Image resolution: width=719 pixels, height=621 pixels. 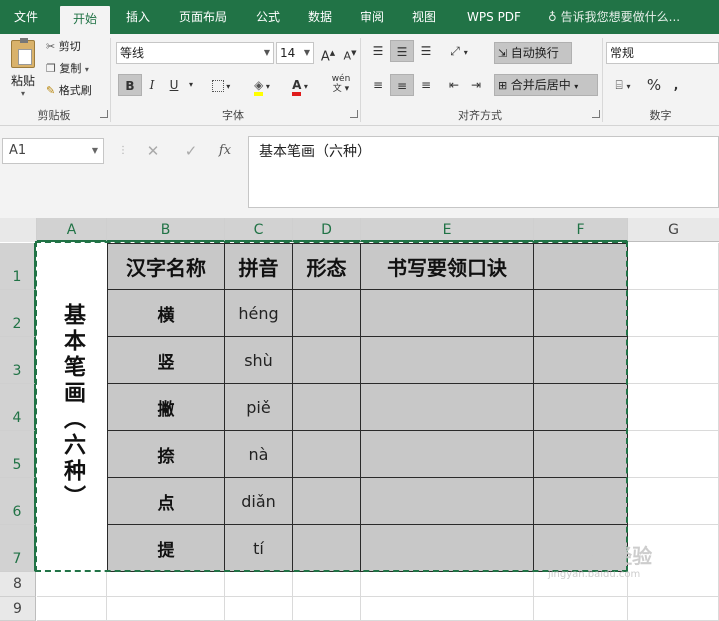 What do you see at coordinates (18, 501) in the screenshot?
I see `row-header-6: 6` at bounding box center [18, 501].